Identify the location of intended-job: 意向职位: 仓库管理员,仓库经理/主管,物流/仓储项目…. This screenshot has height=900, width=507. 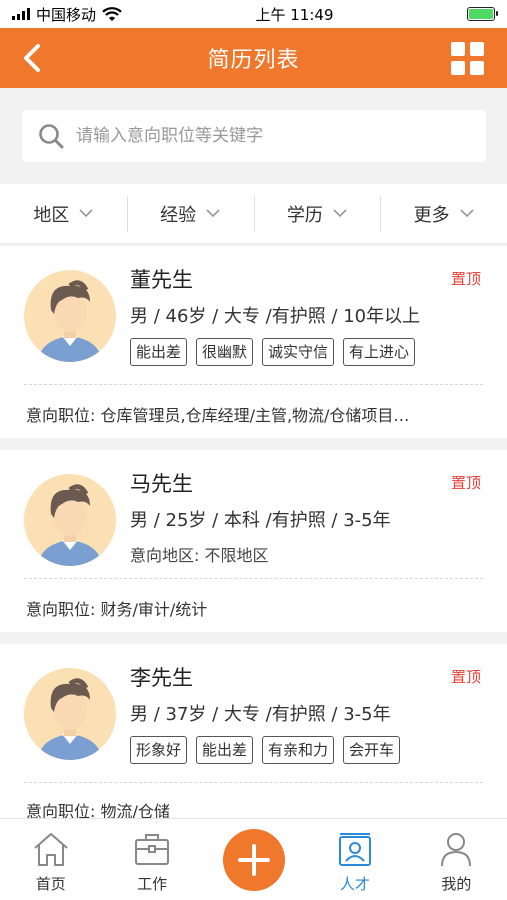
(218, 415).